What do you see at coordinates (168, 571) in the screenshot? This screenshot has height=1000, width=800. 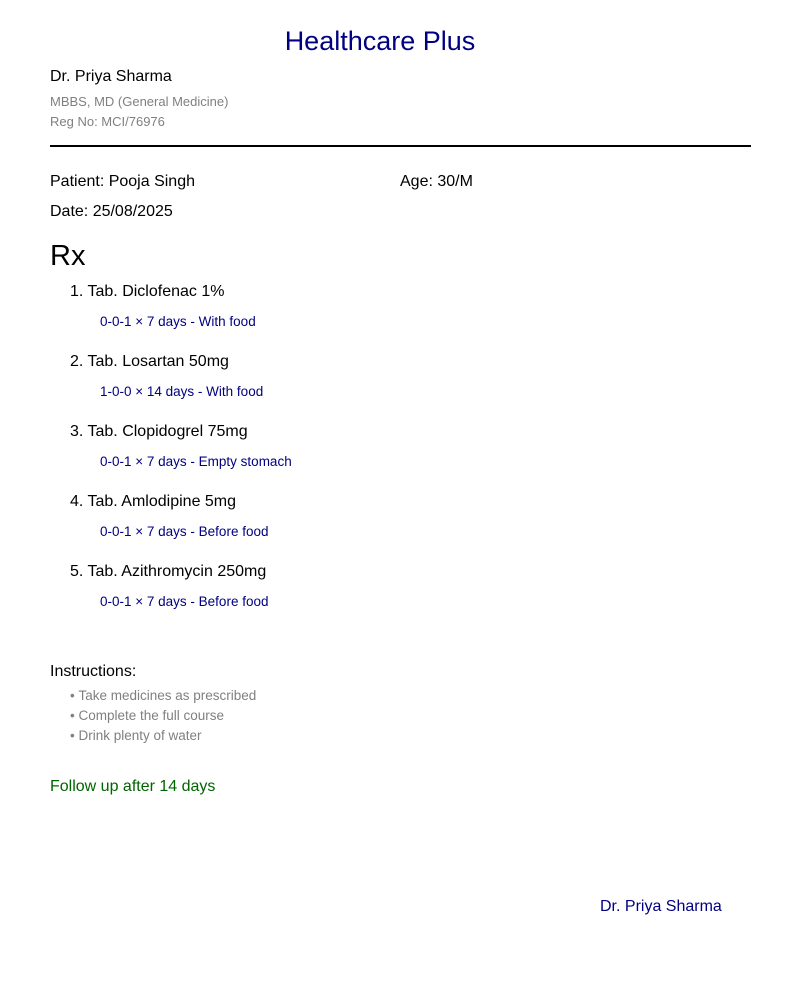 I see `medication-name: 5. Tab. Azithromycin 250mg` at bounding box center [168, 571].